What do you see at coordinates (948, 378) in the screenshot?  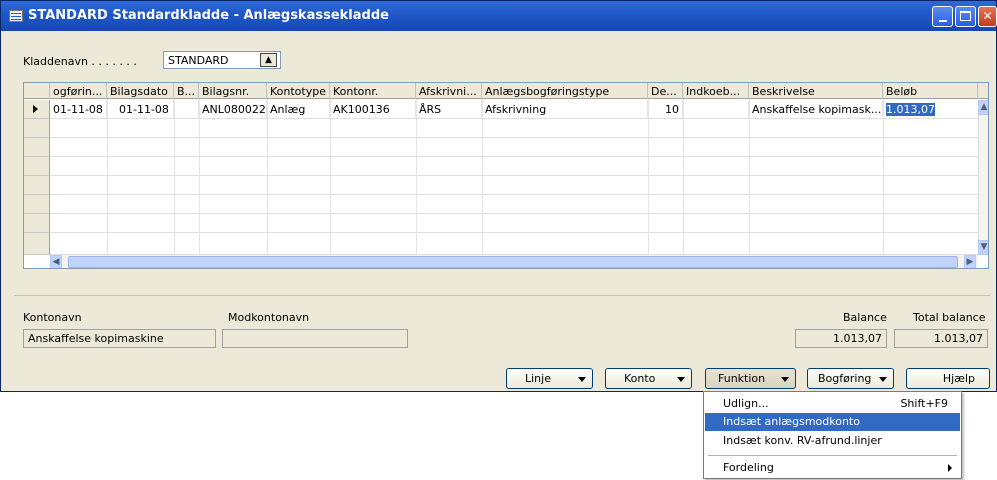 I see `hjaelp-button: Hjælp` at bounding box center [948, 378].